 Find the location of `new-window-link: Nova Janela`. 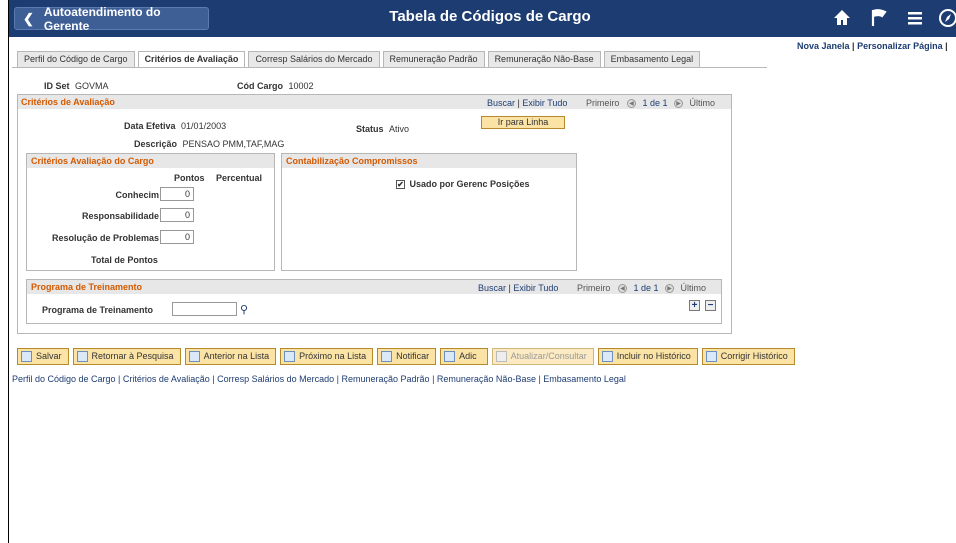

new-window-link: Nova Janela is located at coordinates (823, 46).